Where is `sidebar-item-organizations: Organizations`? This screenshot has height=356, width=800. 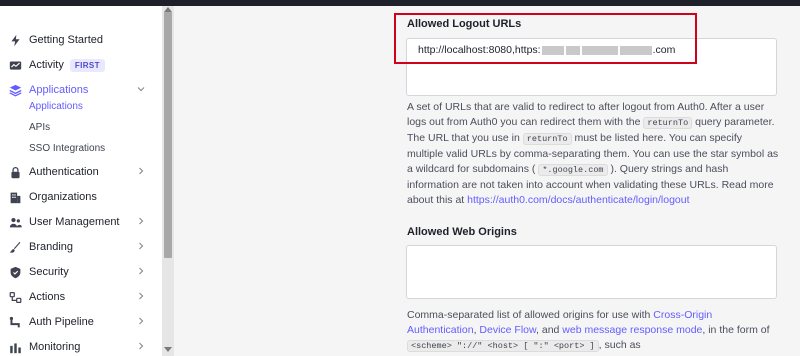 sidebar-item-organizations: Organizations is located at coordinates (82, 197).